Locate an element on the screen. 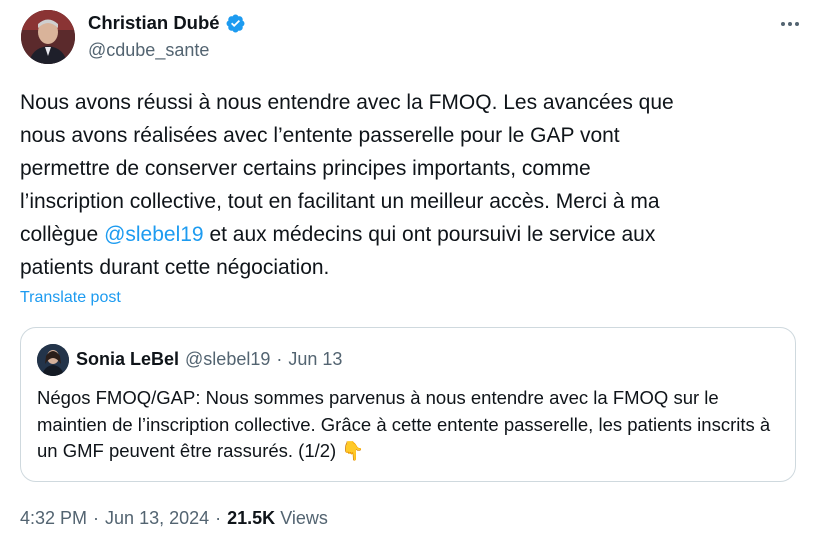 Image resolution: width=825 pixels, height=542 pixels. author-avatar is located at coordinates (48, 37).